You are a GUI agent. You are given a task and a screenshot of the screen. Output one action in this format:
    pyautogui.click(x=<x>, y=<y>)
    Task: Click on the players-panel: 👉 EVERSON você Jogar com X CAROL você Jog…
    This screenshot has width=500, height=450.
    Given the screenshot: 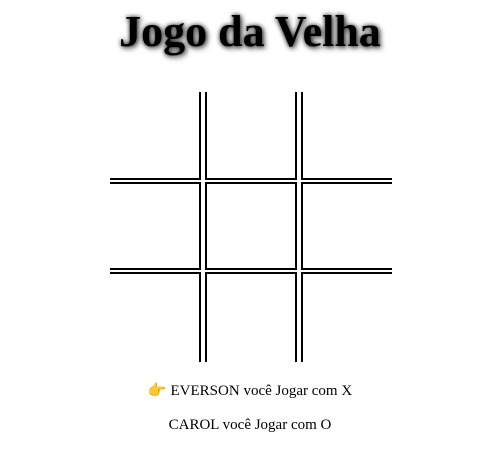 What is the action you would take?
    pyautogui.click(x=250, y=407)
    